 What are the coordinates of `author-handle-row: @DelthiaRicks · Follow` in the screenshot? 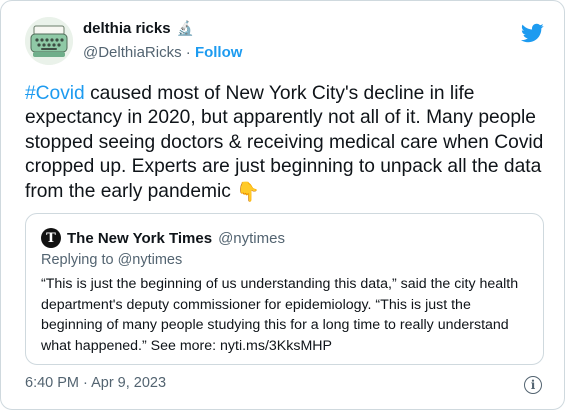 It's located at (162, 52).